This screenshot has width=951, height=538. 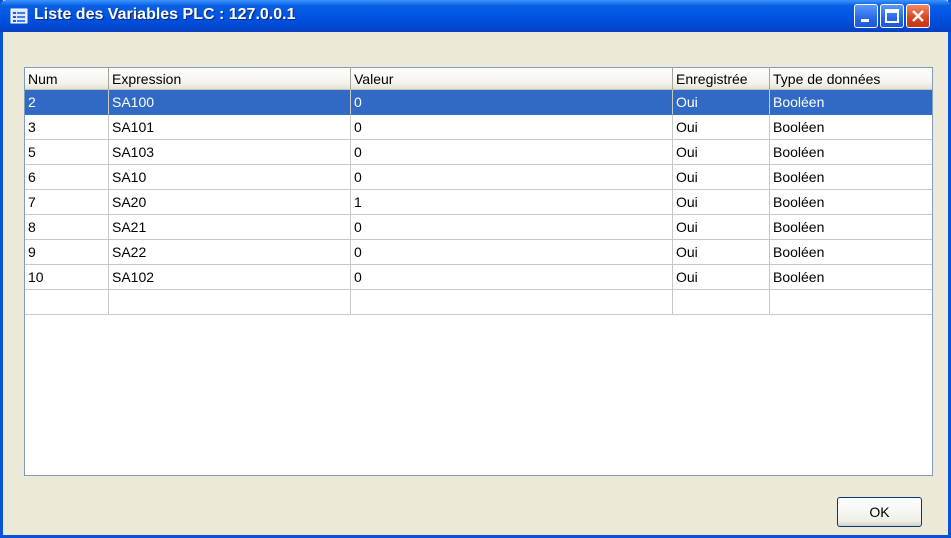 I want to click on cell-valeur: 1, so click(x=512, y=202).